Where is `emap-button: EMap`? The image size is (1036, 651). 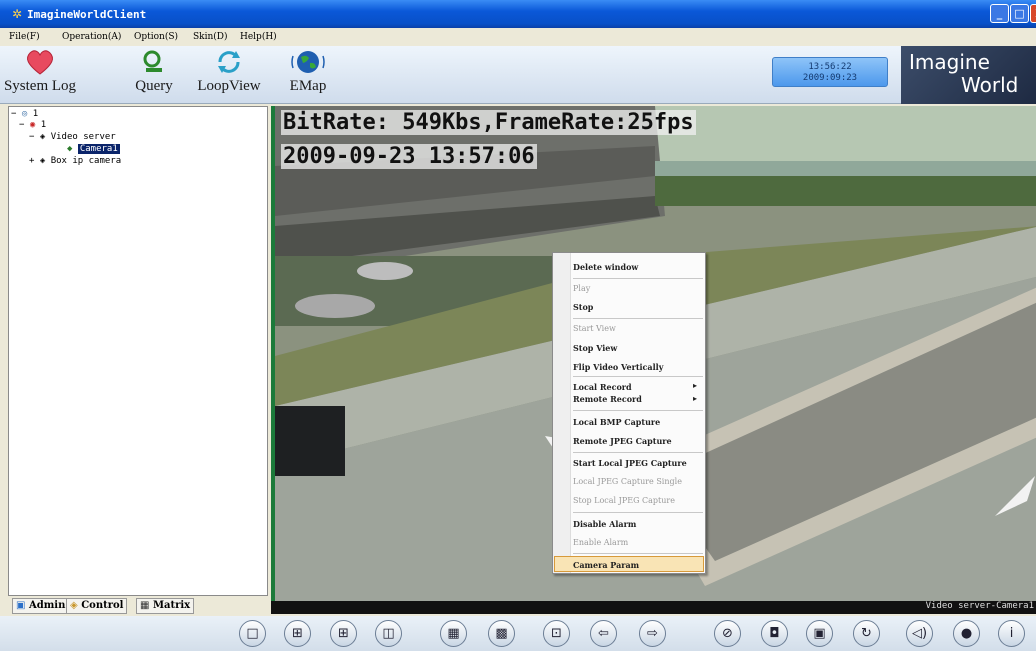 emap-button: EMap is located at coordinates (308, 71).